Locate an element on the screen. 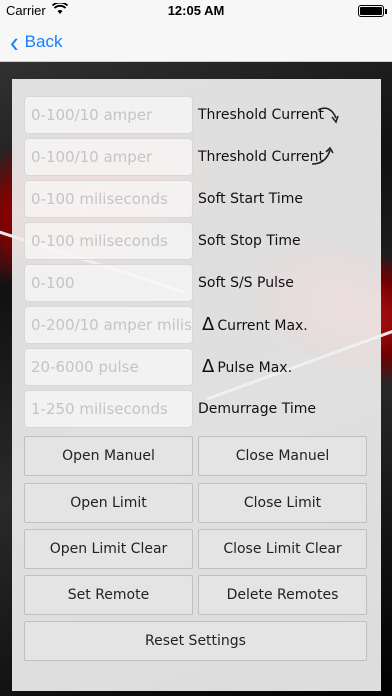 The width and height of the screenshot is (392, 696). close-limit-clear-button: Close Limit Clear is located at coordinates (282, 549).